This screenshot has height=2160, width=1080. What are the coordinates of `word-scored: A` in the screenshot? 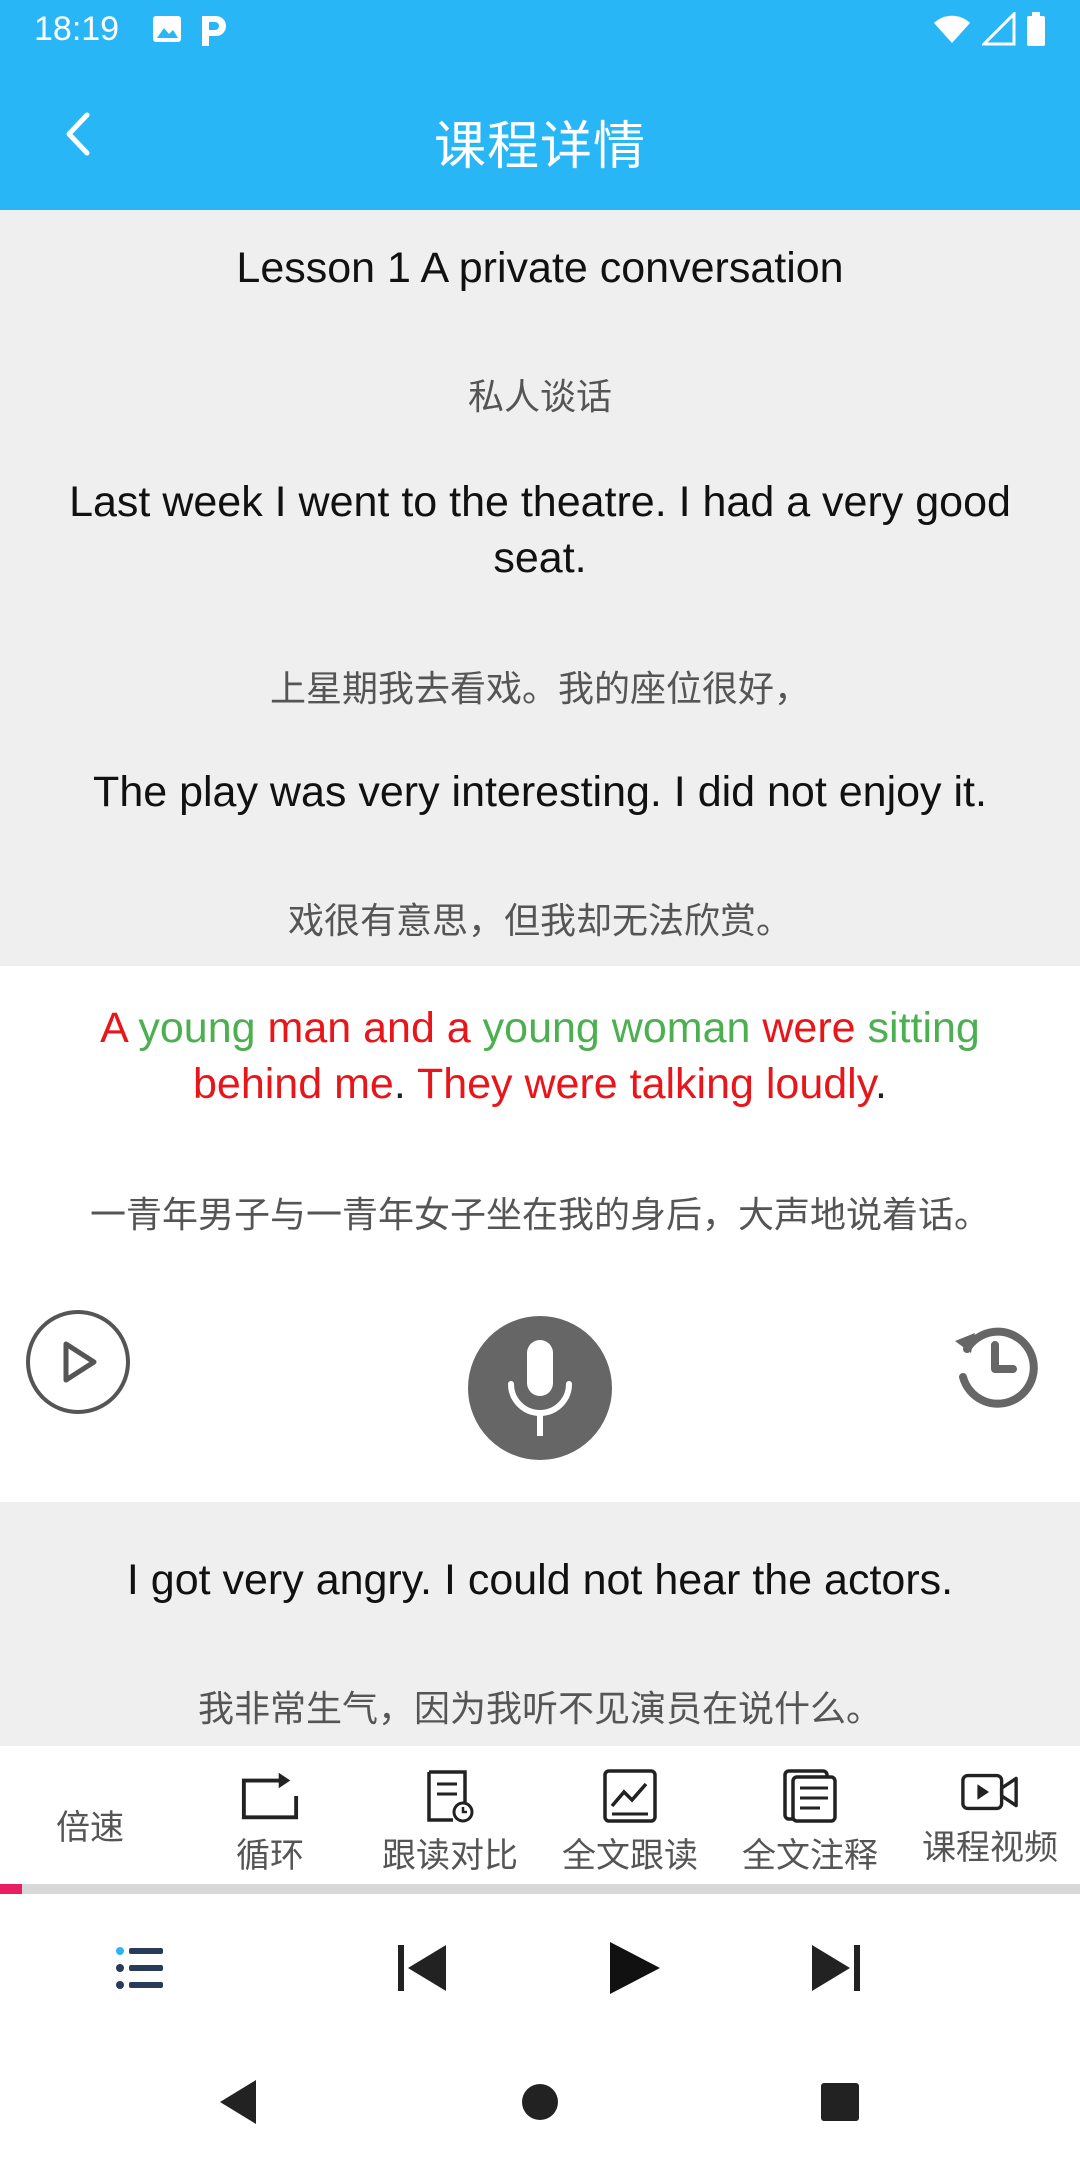 It's located at (113, 1028).